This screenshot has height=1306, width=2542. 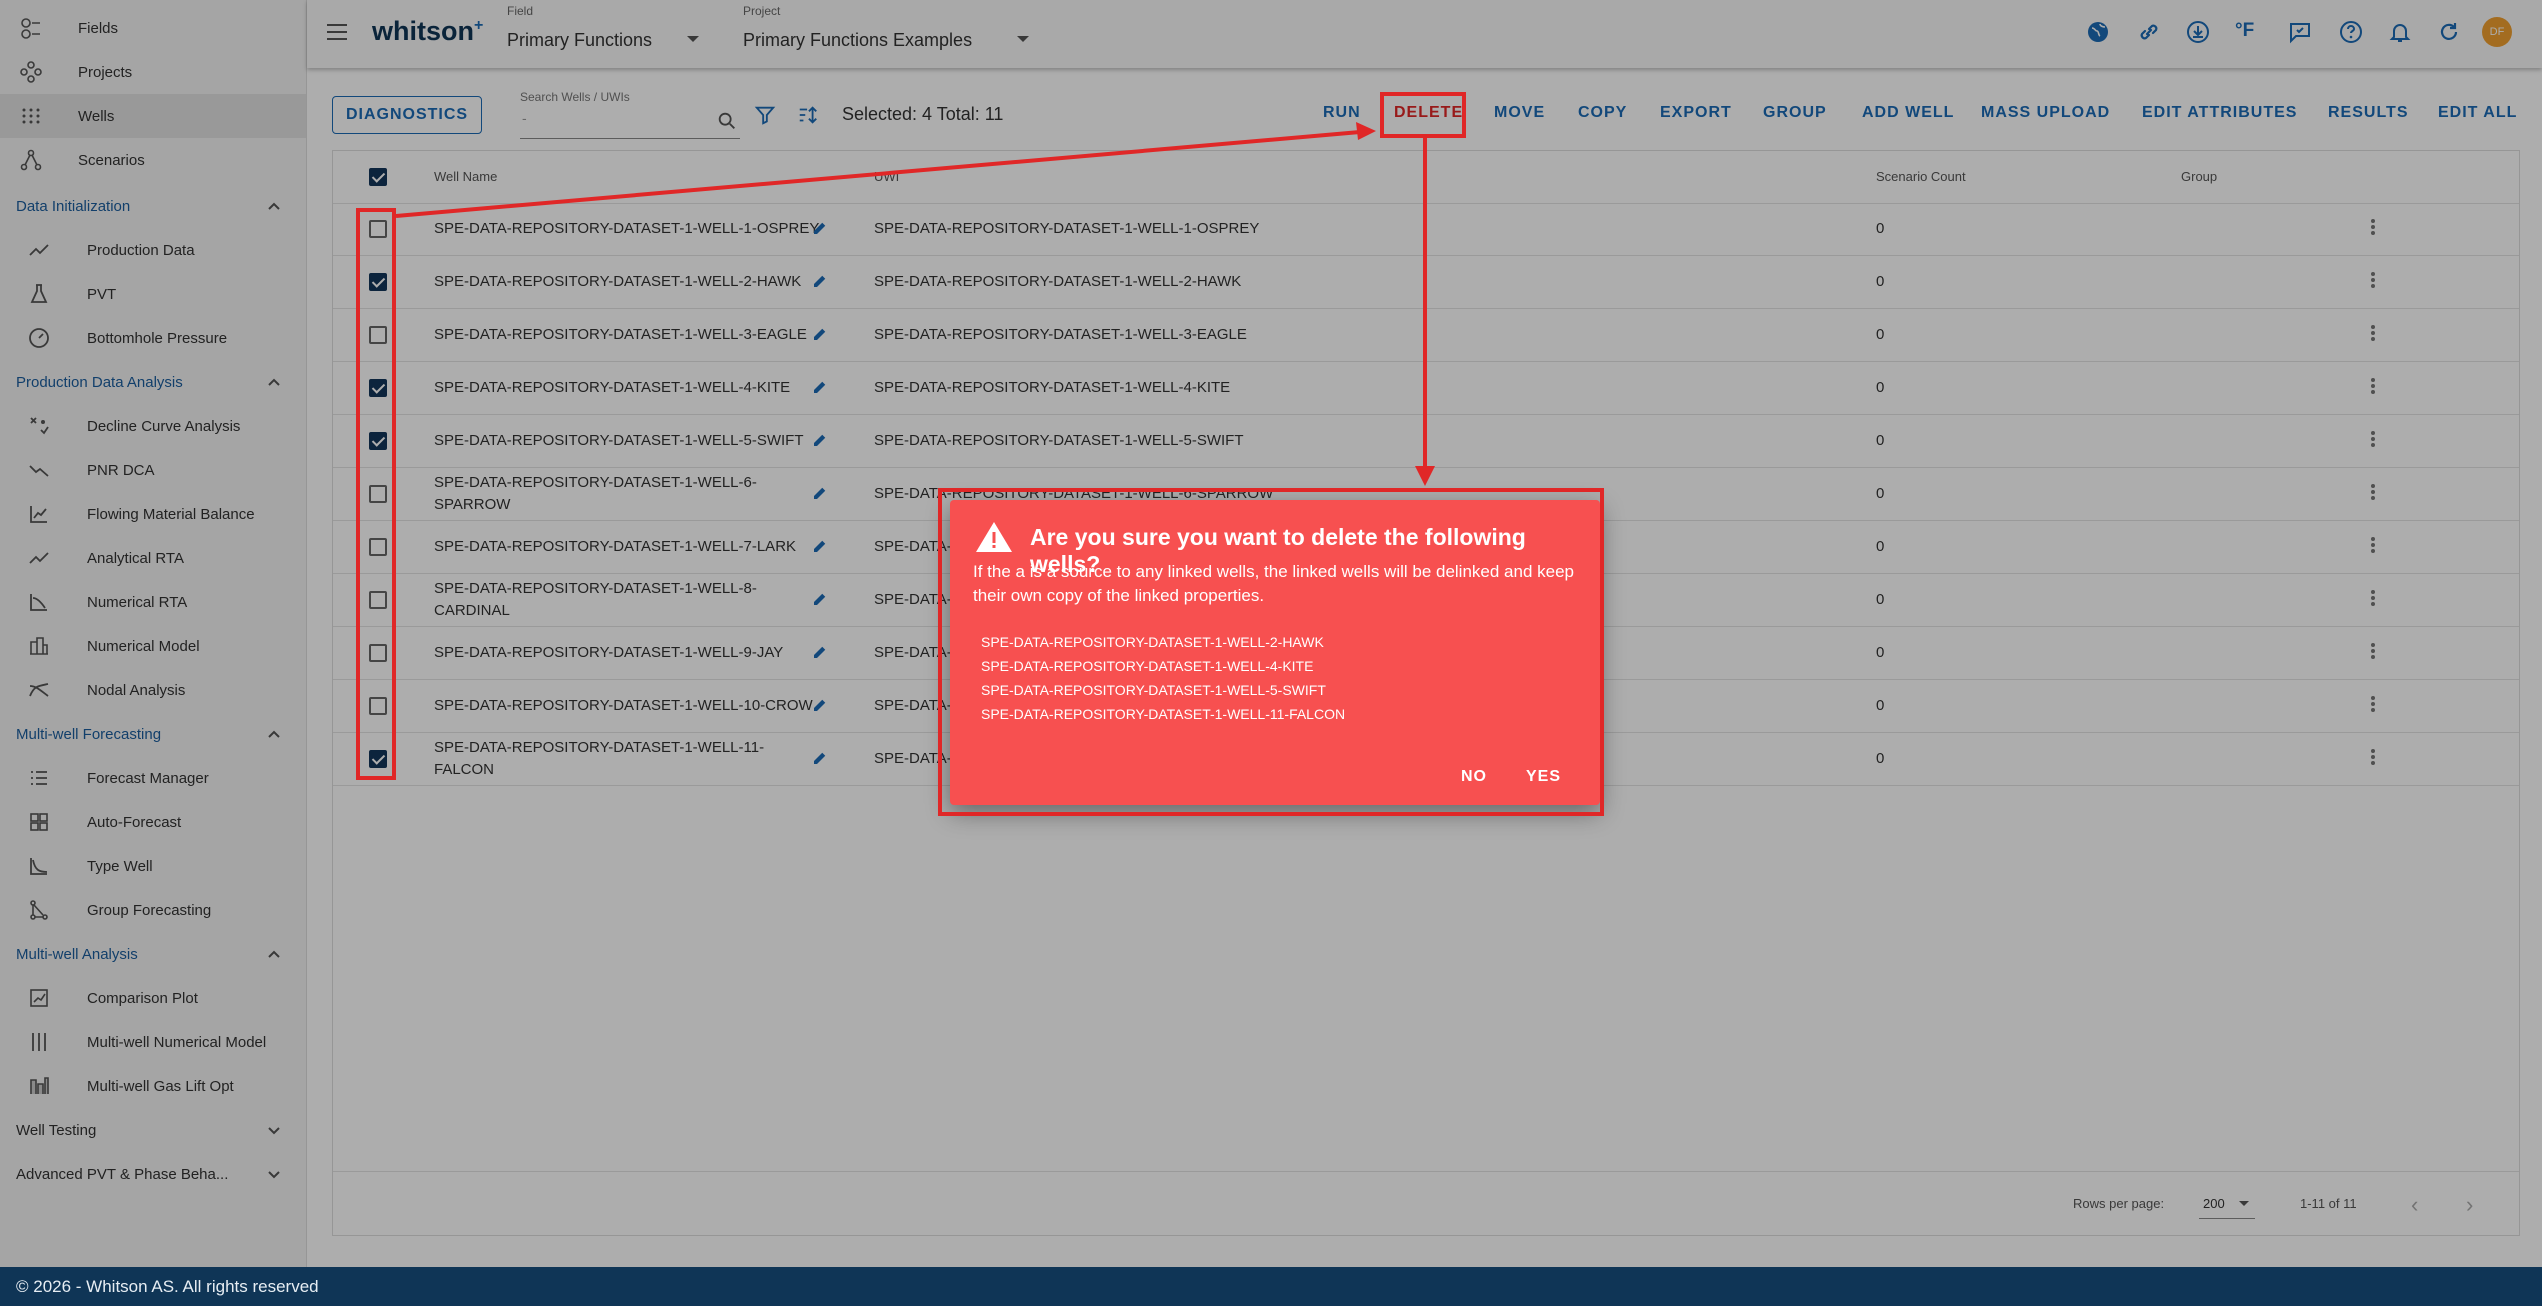 I want to click on annotation-arrows, so click(x=915, y=304).